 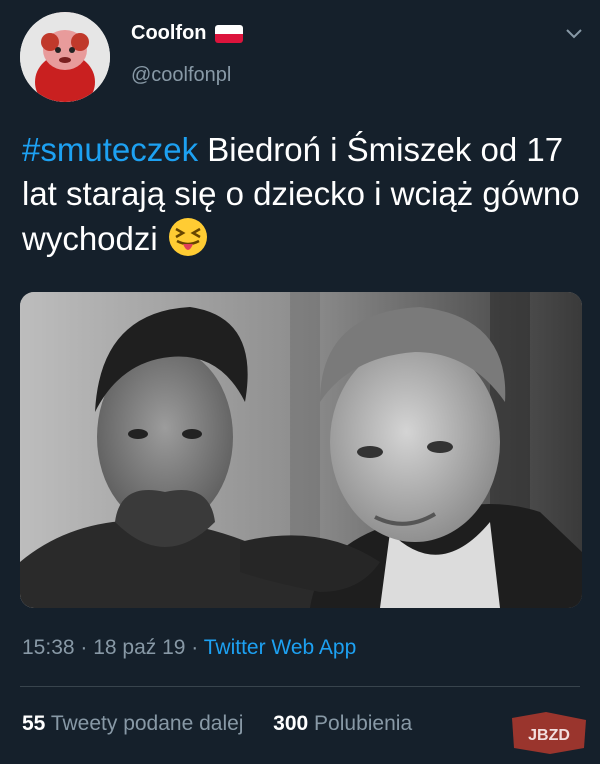 I want to click on tweet-meta: 15:38 · 18 paź 19 · Twitter Web App, so click(x=189, y=648).